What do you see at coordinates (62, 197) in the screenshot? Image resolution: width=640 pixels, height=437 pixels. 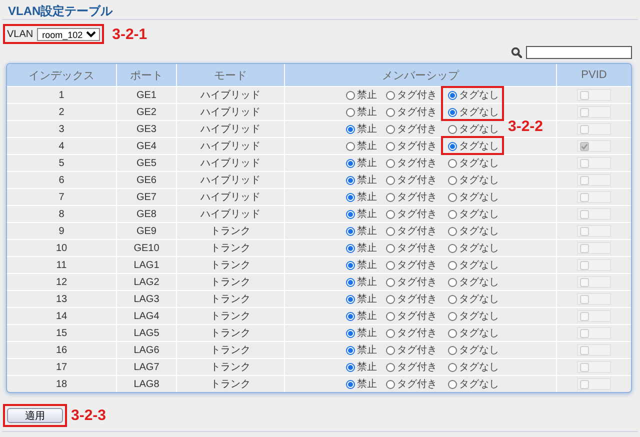 I see `table-cell-text: 7` at bounding box center [62, 197].